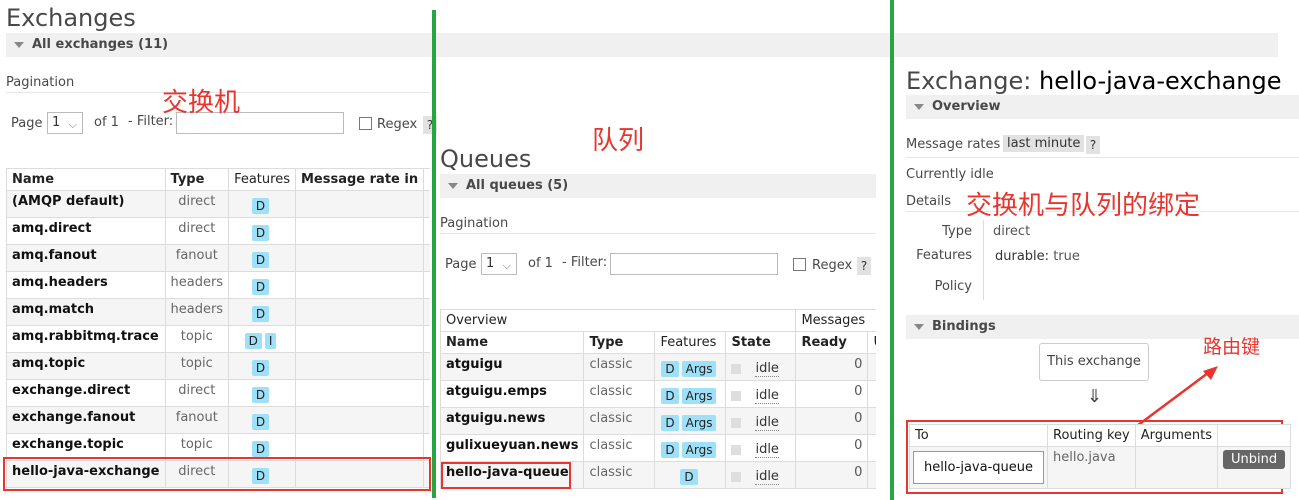  I want to click on exchange-name-link: exchange.fanout, so click(86, 420).